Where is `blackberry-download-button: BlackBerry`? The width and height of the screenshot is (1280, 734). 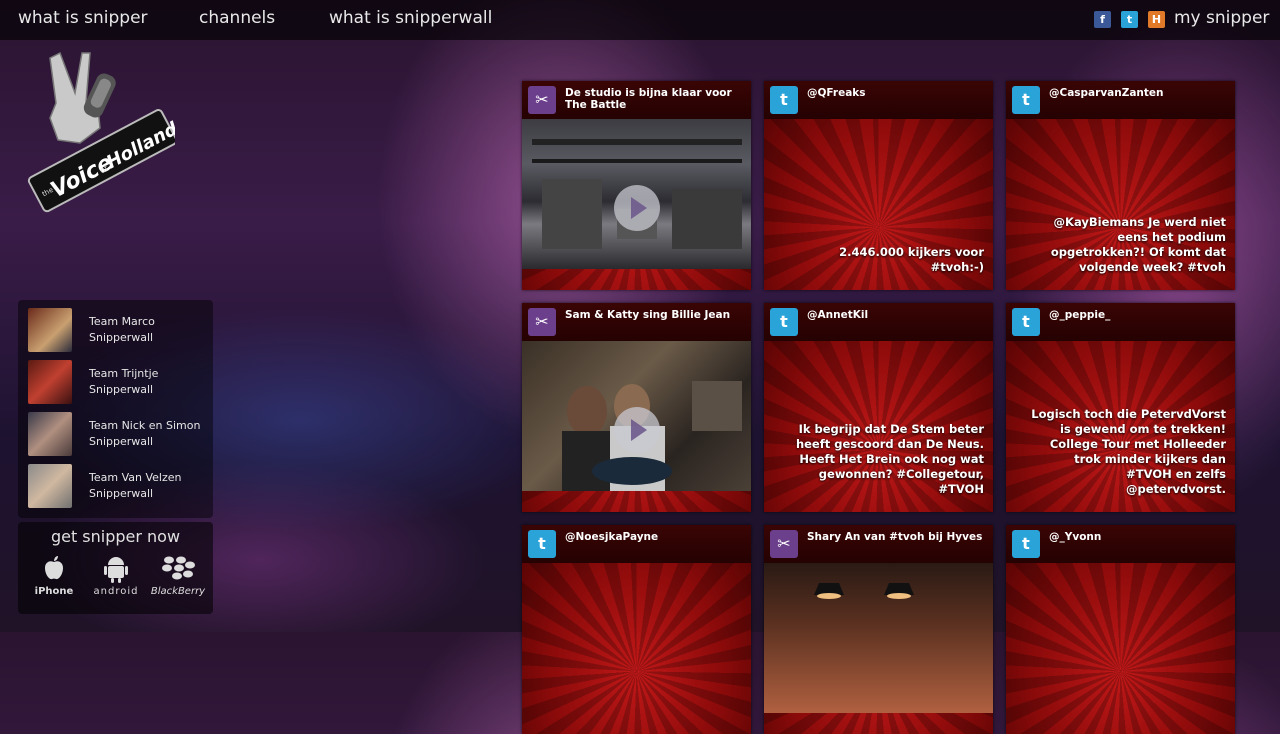 blackberry-download-button: BlackBerry is located at coordinates (178, 575).